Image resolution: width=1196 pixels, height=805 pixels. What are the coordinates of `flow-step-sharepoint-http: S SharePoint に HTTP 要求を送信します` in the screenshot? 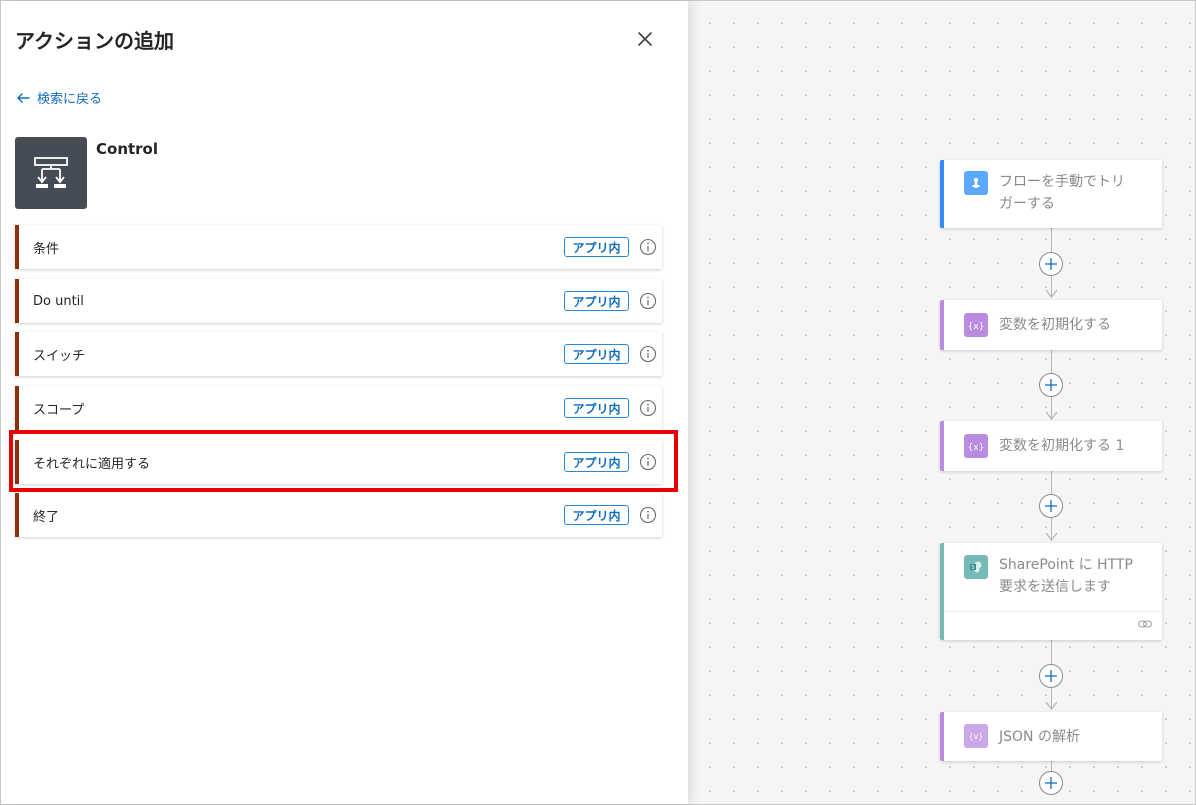 It's located at (1051, 591).